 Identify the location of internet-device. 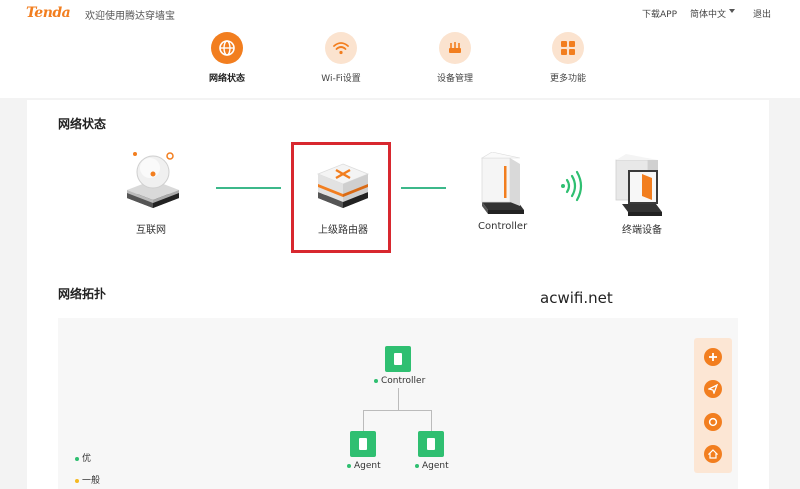
(153, 183).